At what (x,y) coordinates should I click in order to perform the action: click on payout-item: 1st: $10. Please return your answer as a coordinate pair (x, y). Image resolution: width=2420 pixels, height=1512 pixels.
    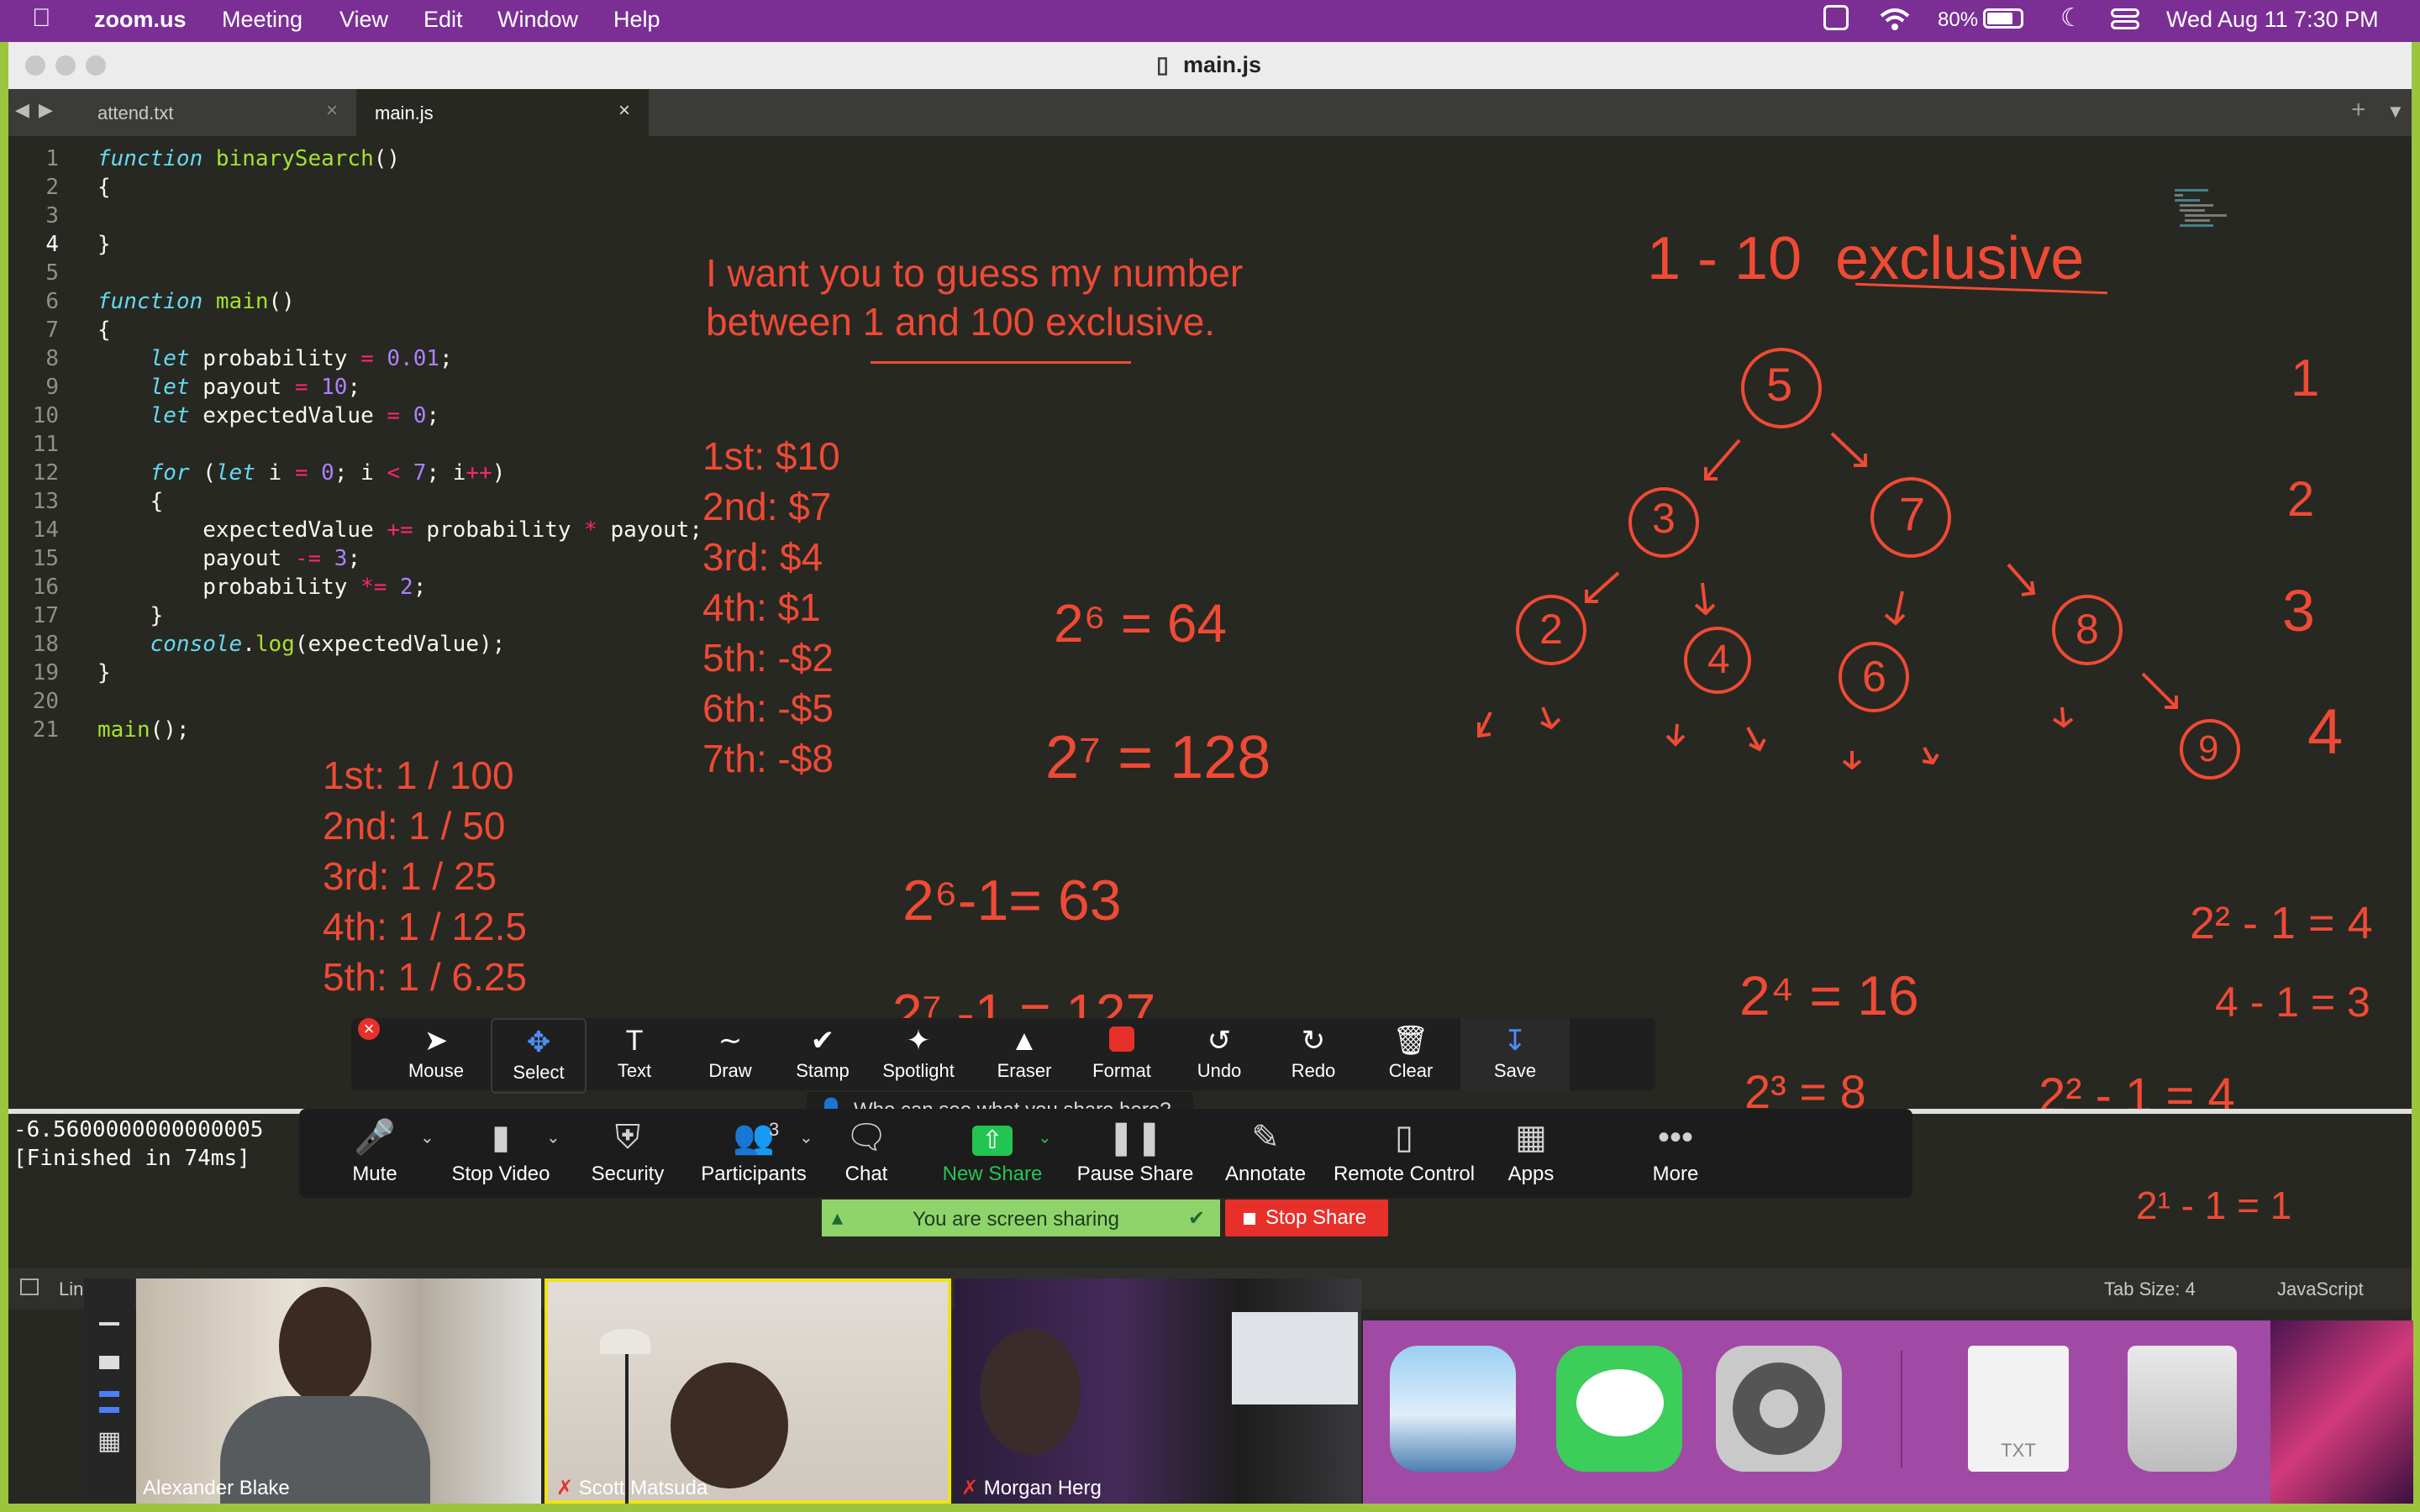
    Looking at the image, I should click on (771, 456).